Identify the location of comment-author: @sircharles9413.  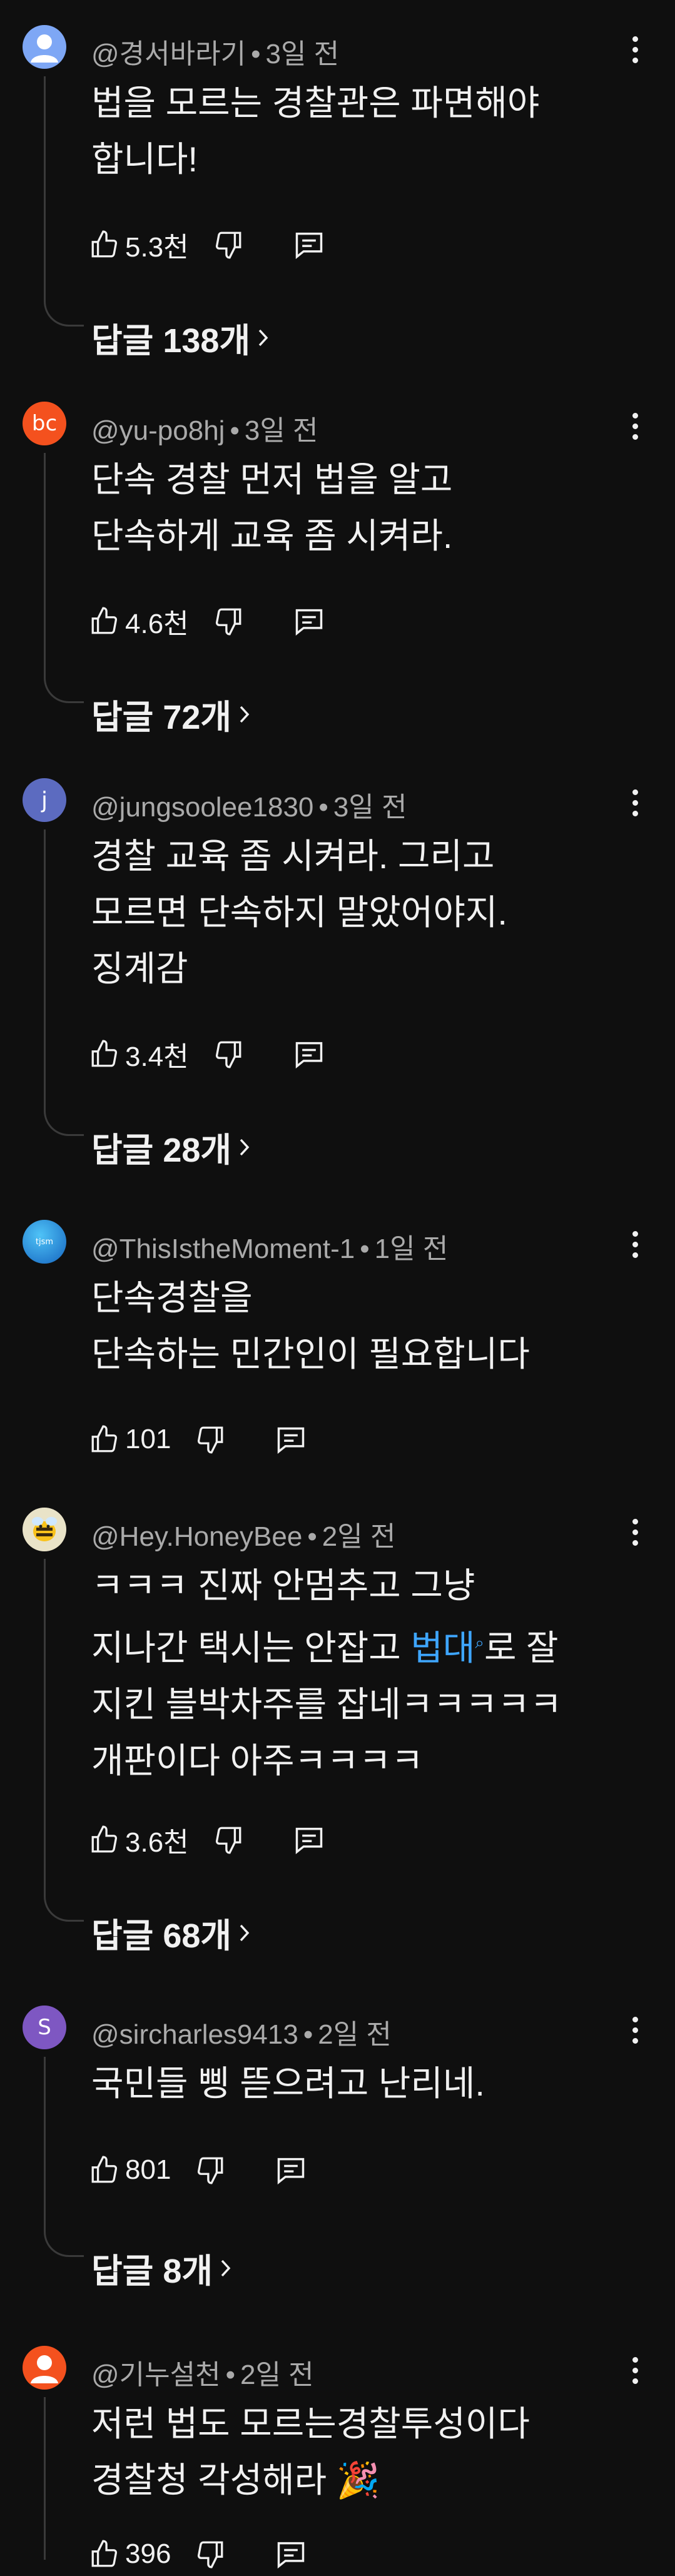
(194, 2034).